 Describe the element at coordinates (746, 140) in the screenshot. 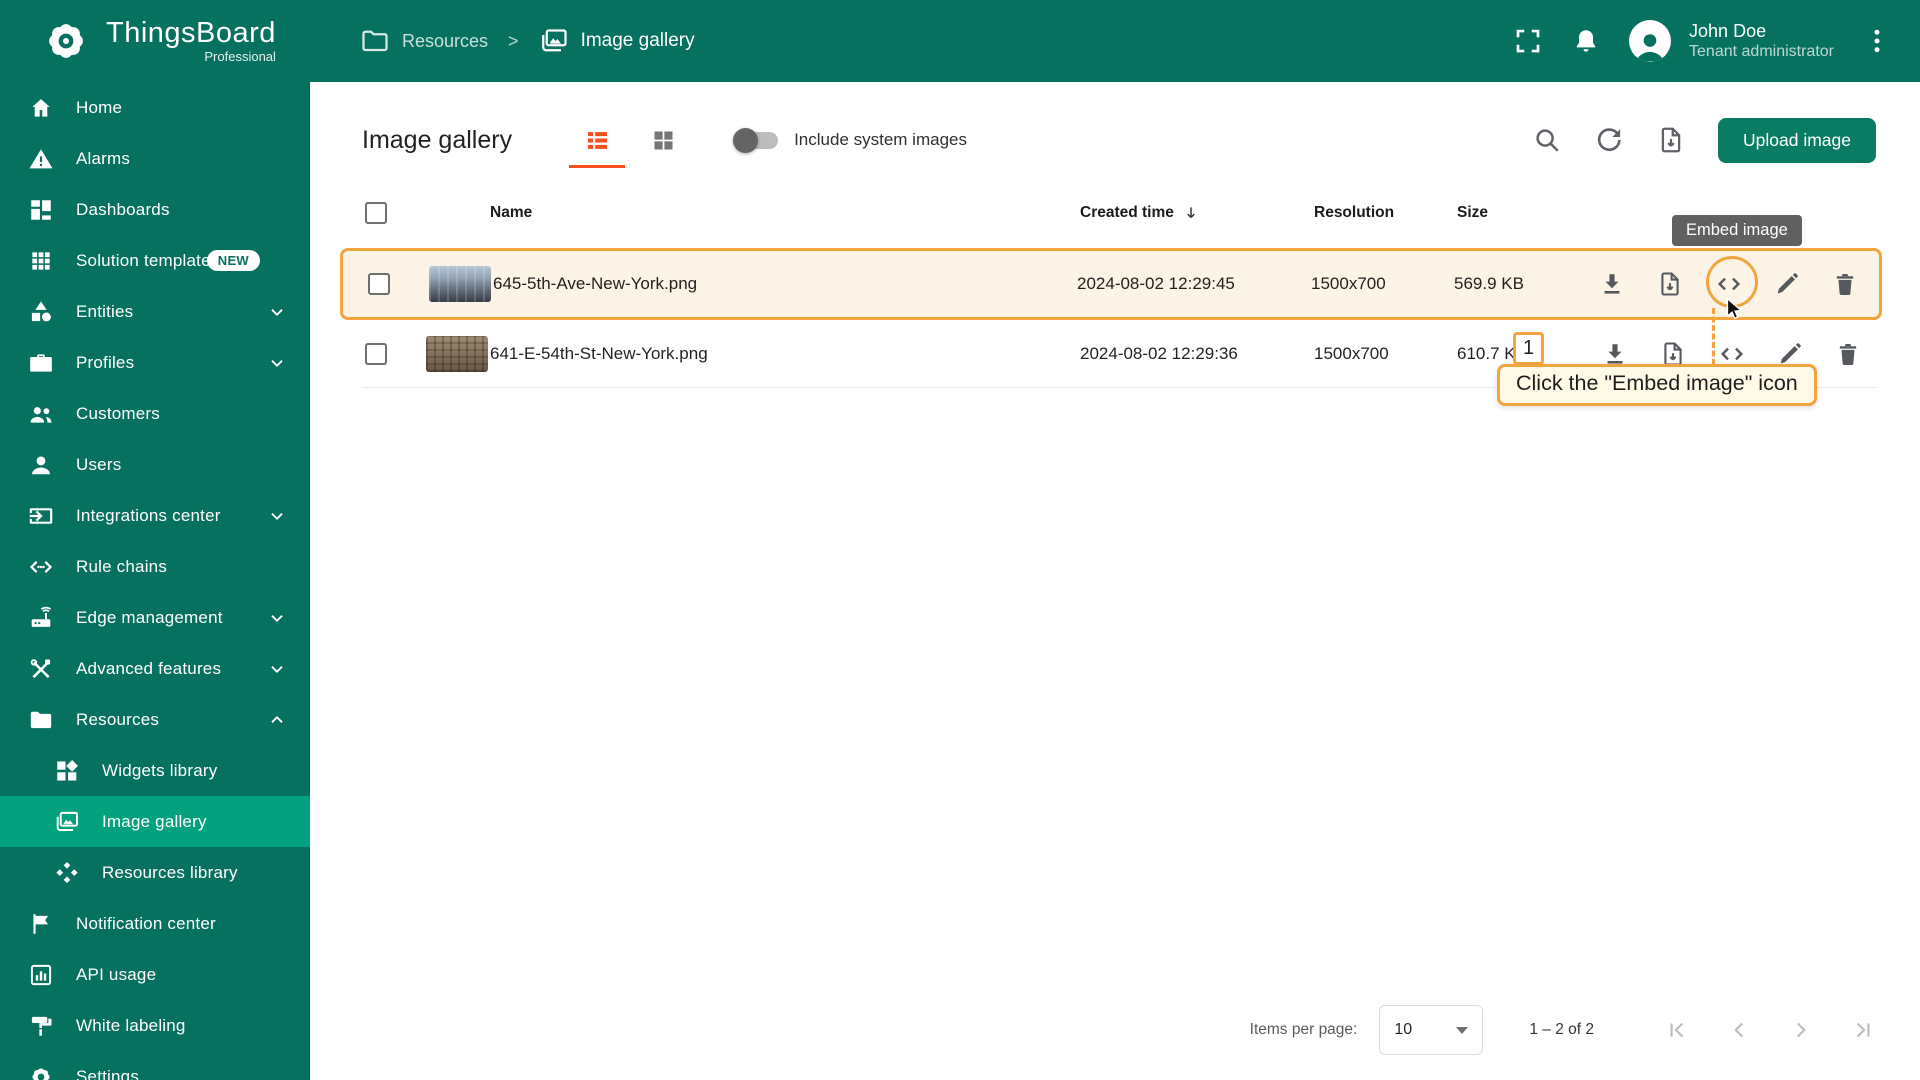

I see `toggle-knob` at that location.